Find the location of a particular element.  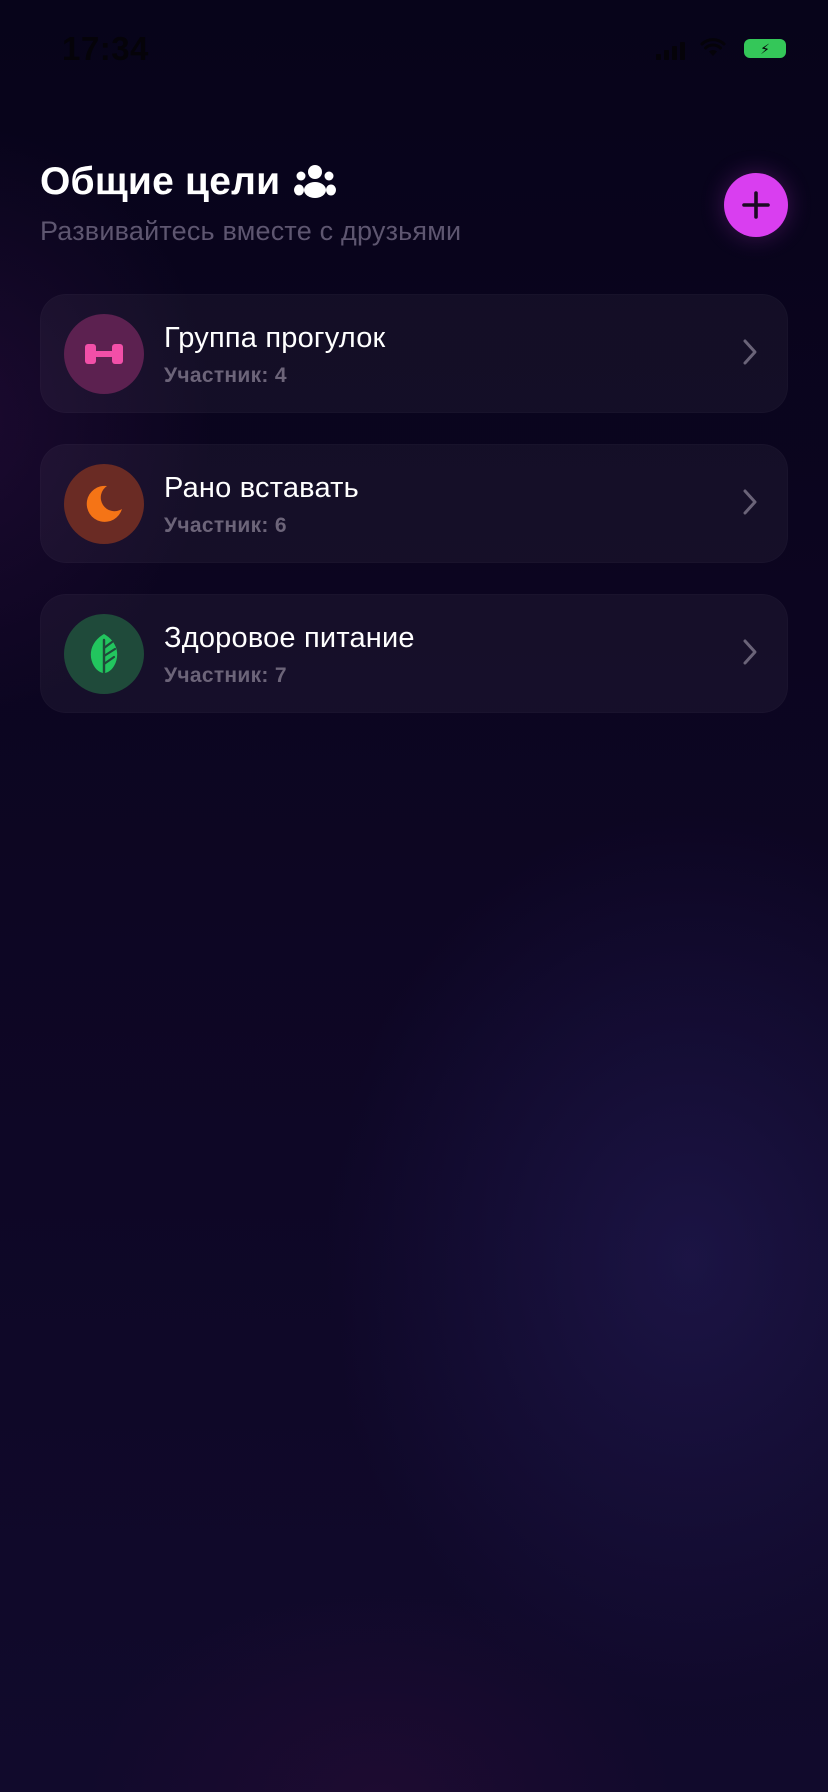

wifi-icon is located at coordinates (713, 50).